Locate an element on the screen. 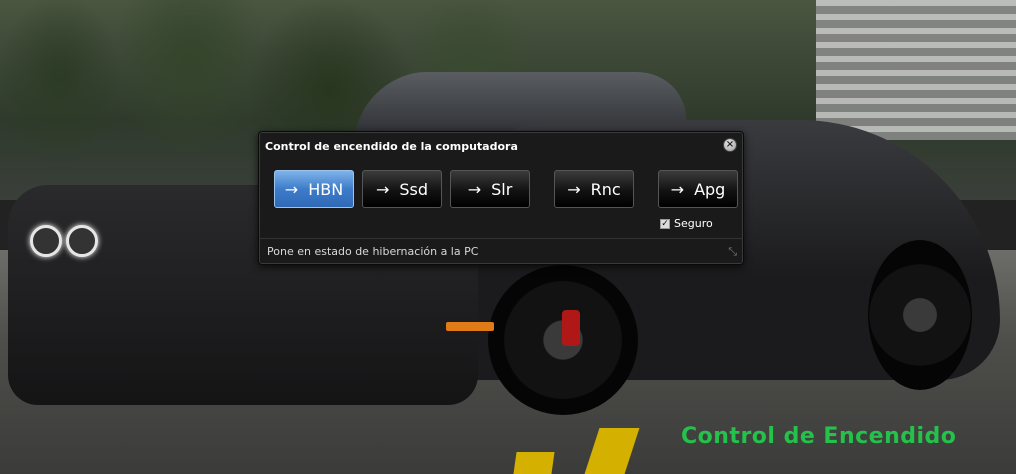 Image resolution: width=1016 pixels, height=474 pixels. hibernate-button: → HBN is located at coordinates (314, 189).